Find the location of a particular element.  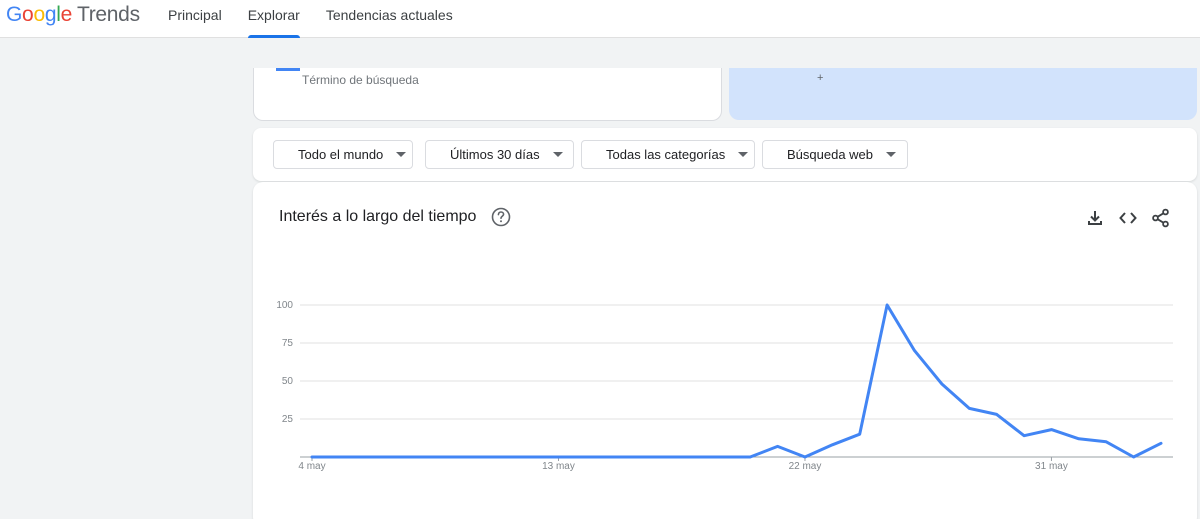

search-term-card: Término de búsqueda is located at coordinates (487, 94).